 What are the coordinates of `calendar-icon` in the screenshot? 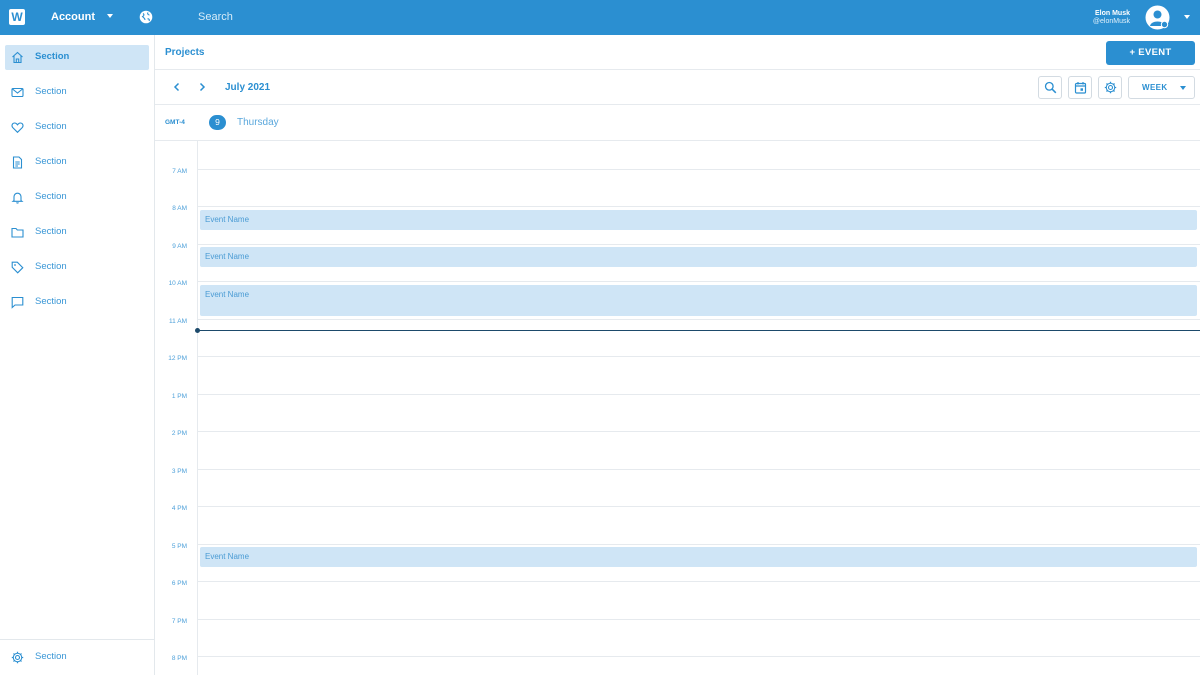 It's located at (1080, 88).